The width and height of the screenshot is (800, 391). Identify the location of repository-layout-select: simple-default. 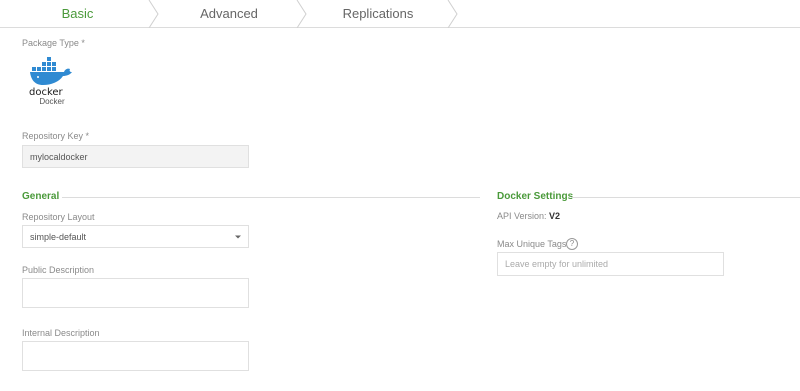
(135, 236).